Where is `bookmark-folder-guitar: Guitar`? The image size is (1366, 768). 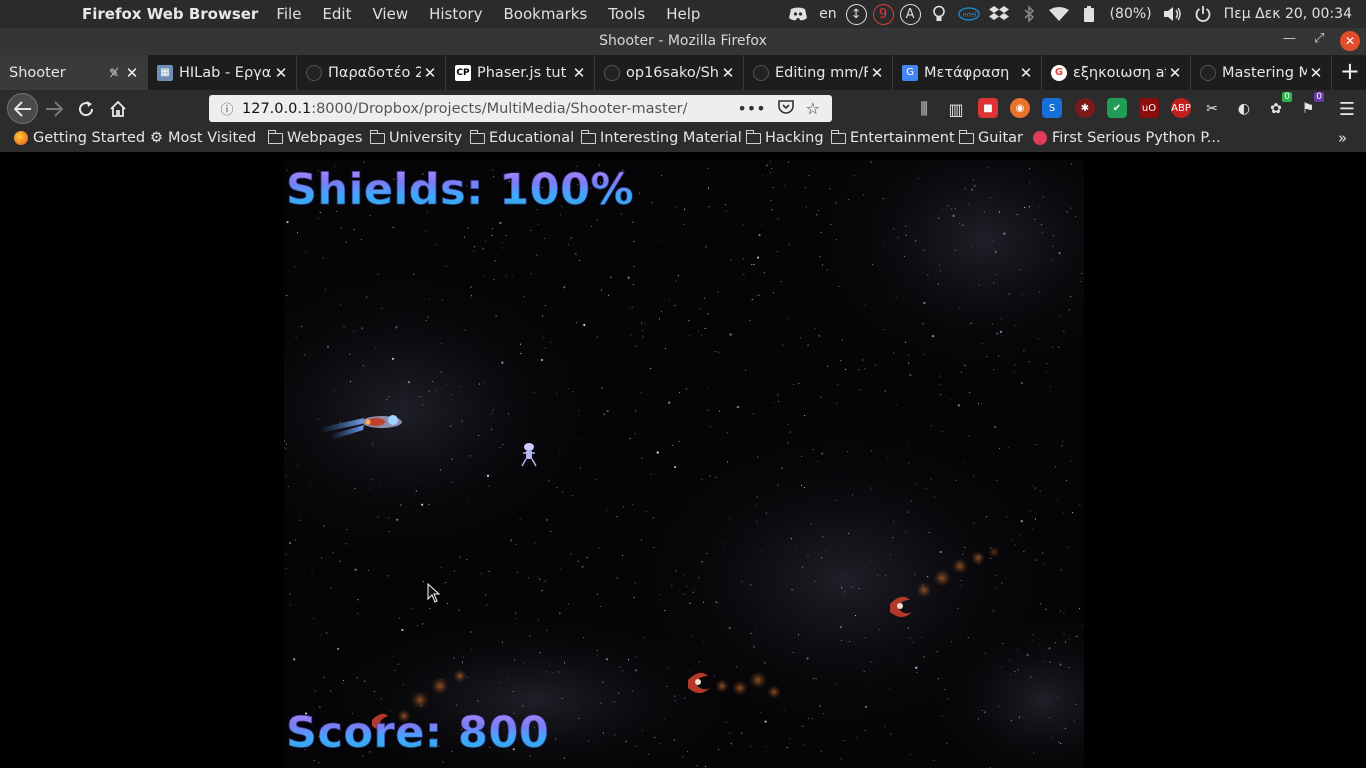 bookmark-folder-guitar: Guitar is located at coordinates (990, 137).